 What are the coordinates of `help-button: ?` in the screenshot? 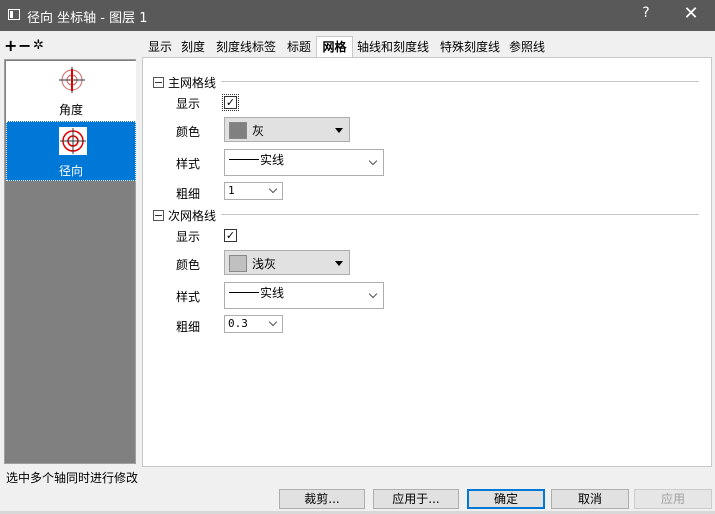 It's located at (646, 13).